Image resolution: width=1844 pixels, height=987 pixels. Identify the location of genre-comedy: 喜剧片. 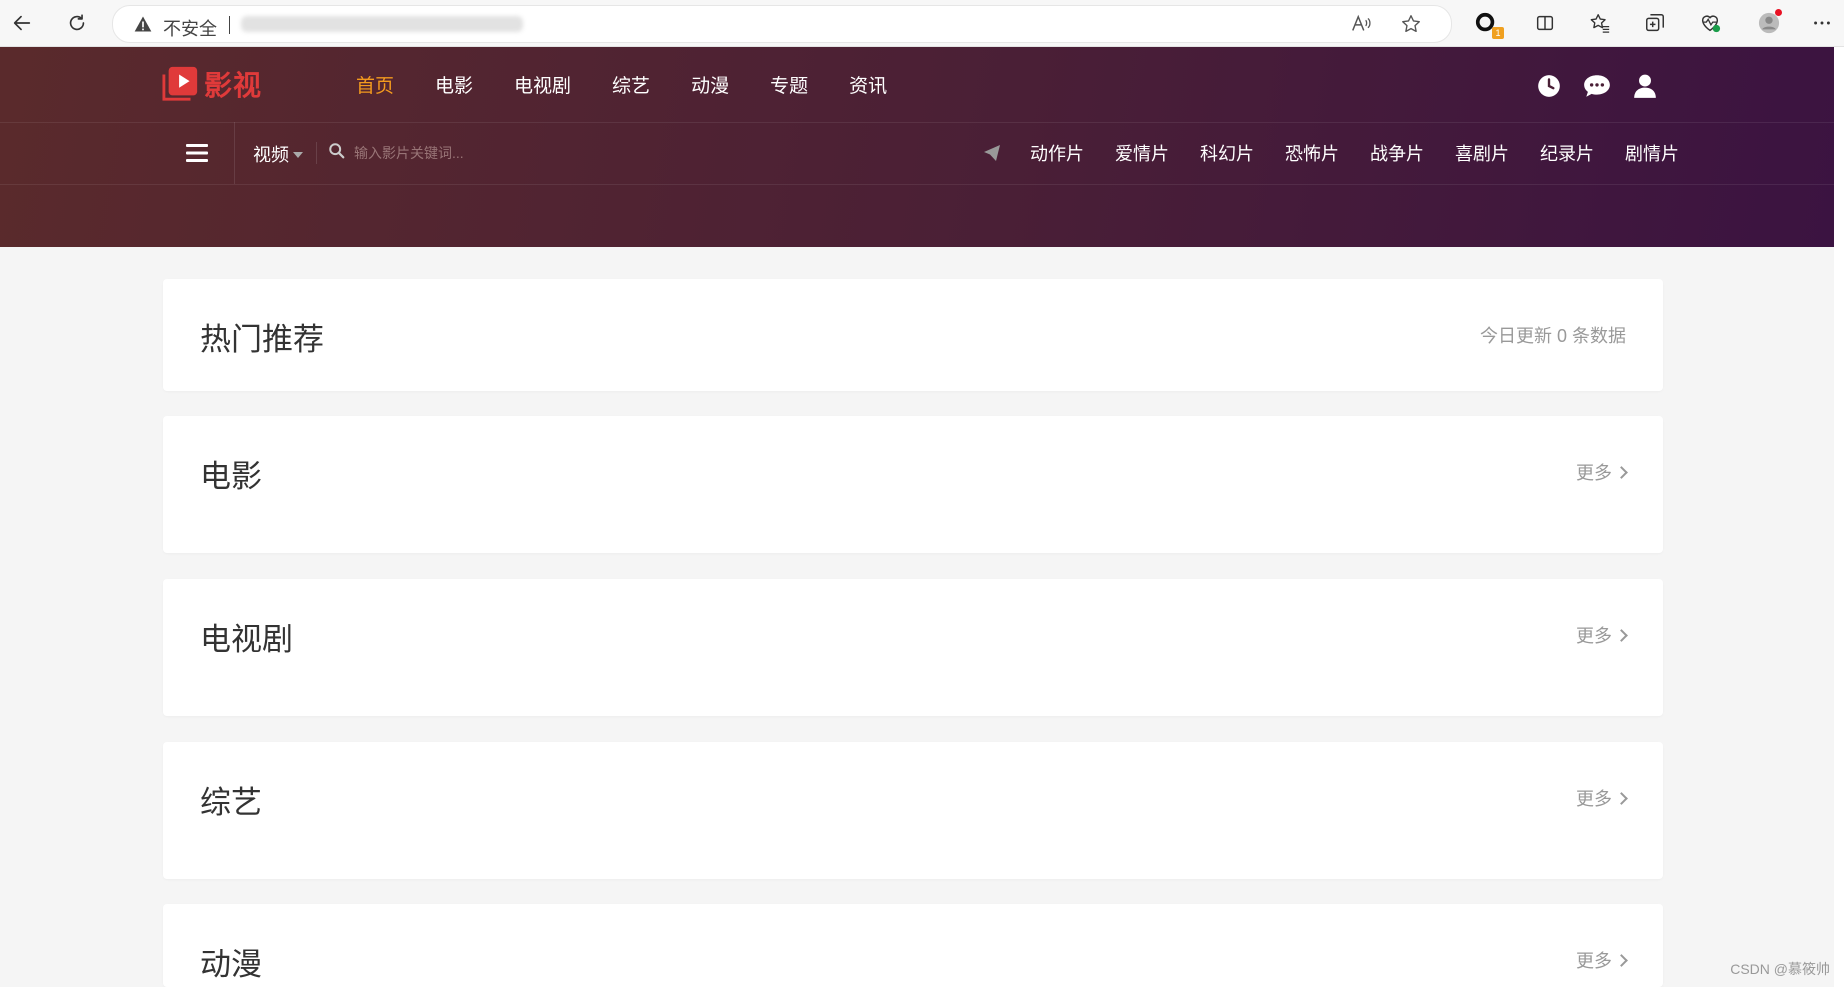
(1482, 153).